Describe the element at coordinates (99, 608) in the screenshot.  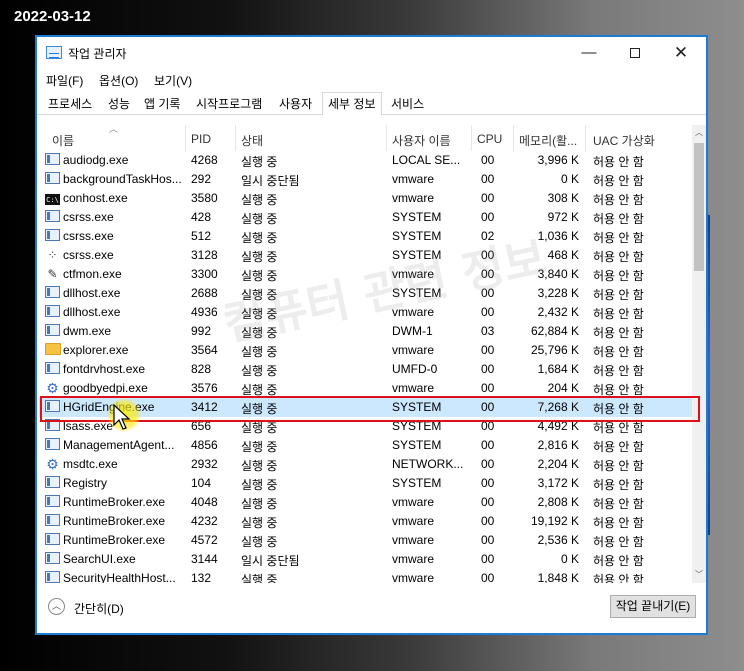
I see `fewer-details-link: 간단히(D)` at that location.